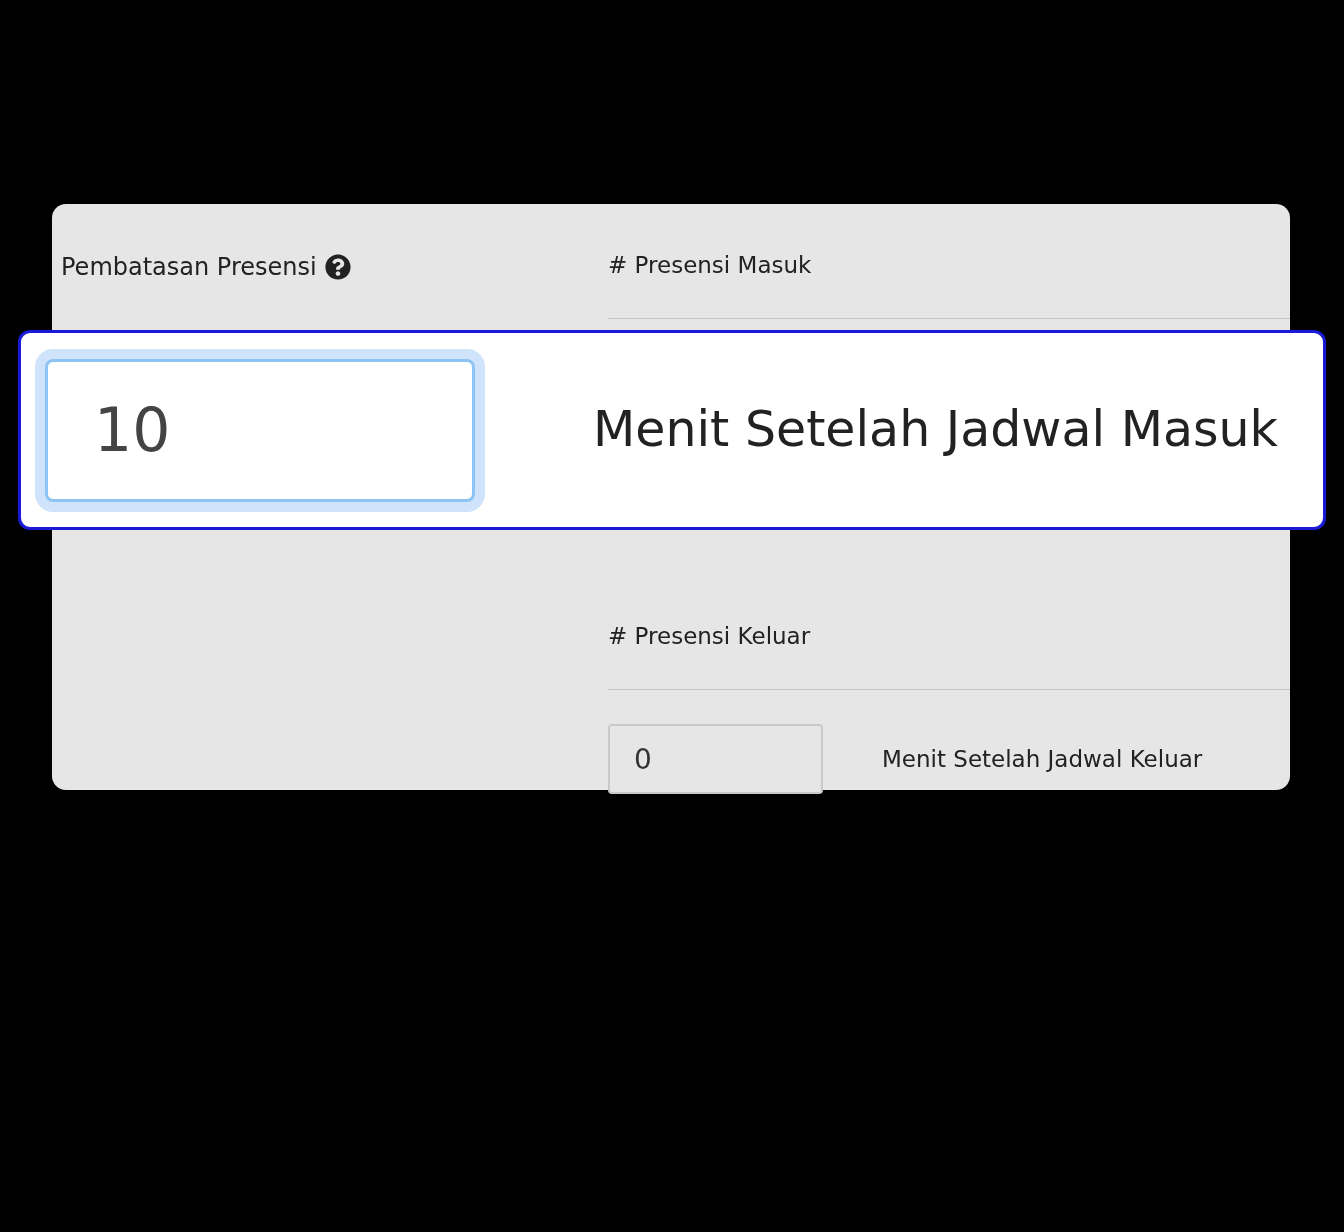 Image resolution: width=1344 pixels, height=1232 pixels. I want to click on help-icon, so click(337, 267).